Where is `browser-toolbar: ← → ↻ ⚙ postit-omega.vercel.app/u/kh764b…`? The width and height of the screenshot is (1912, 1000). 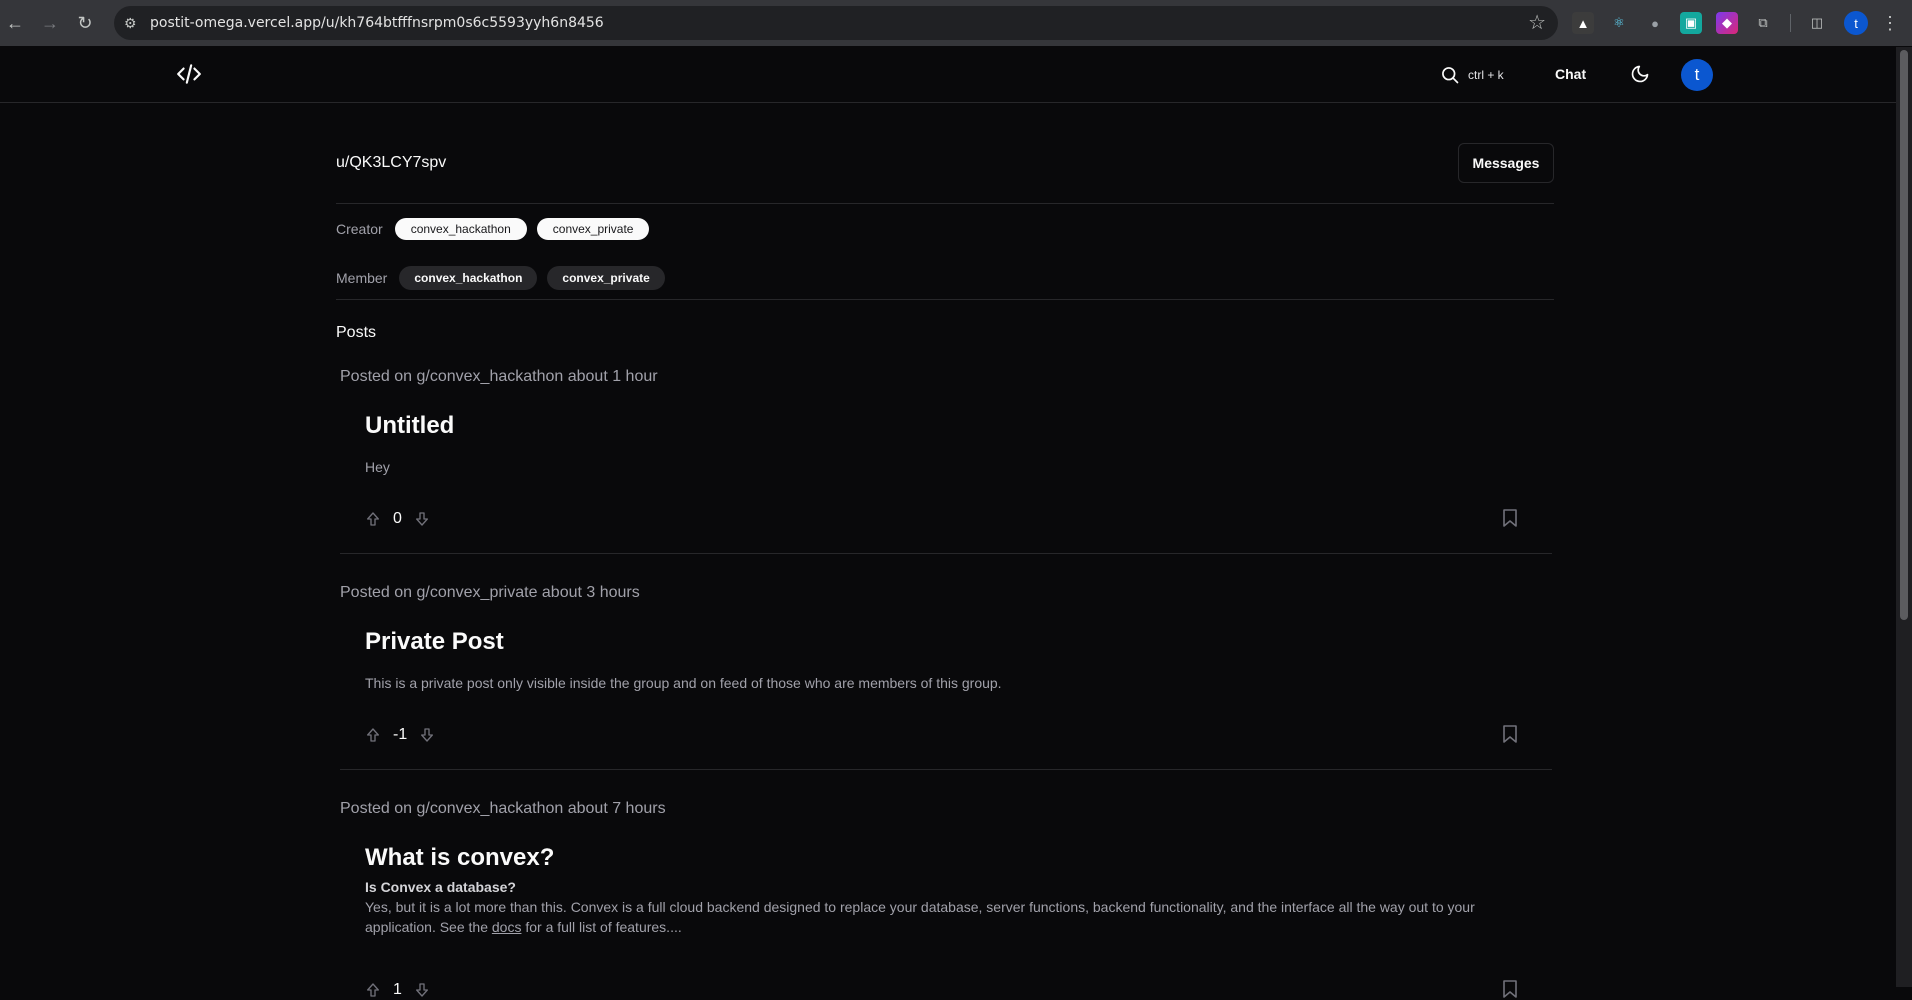
browser-toolbar: ← → ↻ ⚙ postit-omega.vercel.app/u/kh764b… is located at coordinates (956, 23).